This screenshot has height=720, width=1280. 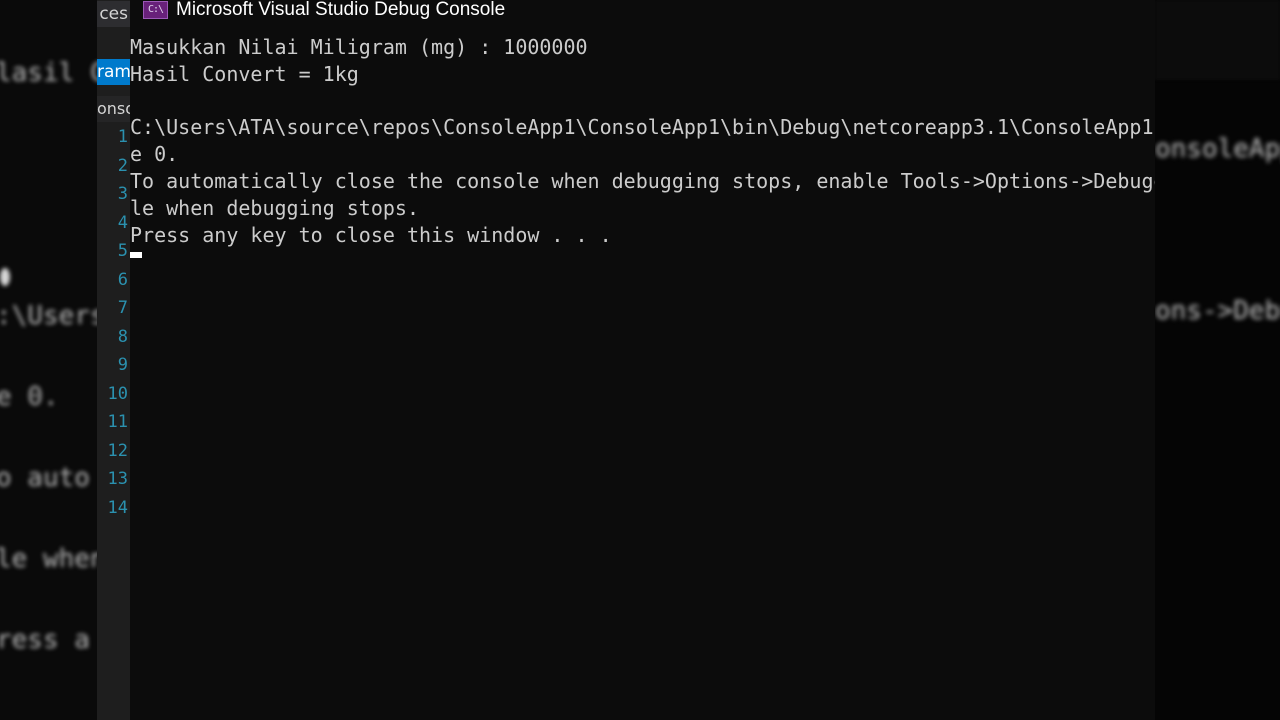 What do you see at coordinates (1217, 40) in the screenshot?
I see `background-terminal-right-header` at bounding box center [1217, 40].